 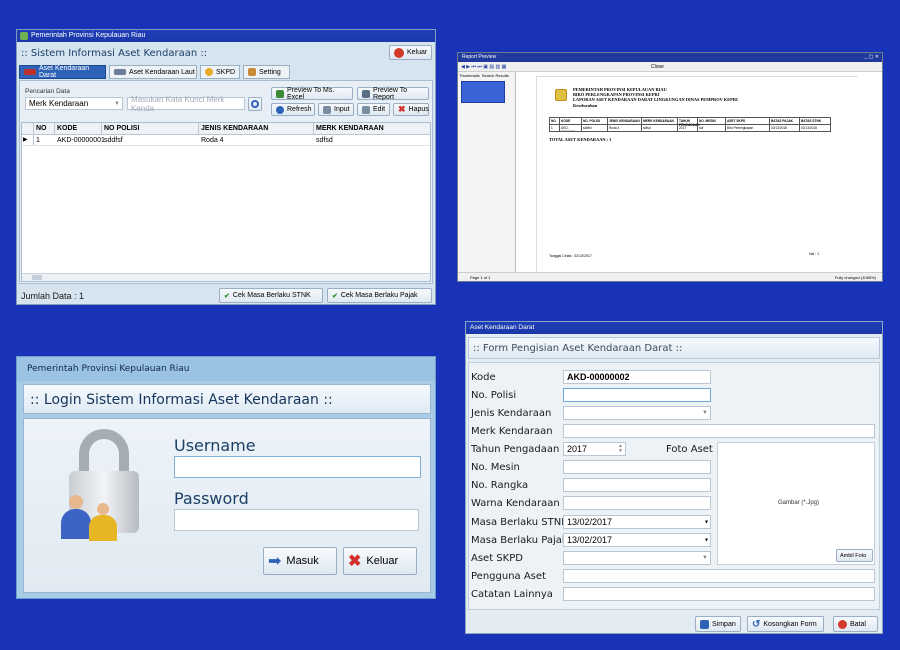 I want to click on rcell-jenis: Roda 4, so click(x=625, y=128).